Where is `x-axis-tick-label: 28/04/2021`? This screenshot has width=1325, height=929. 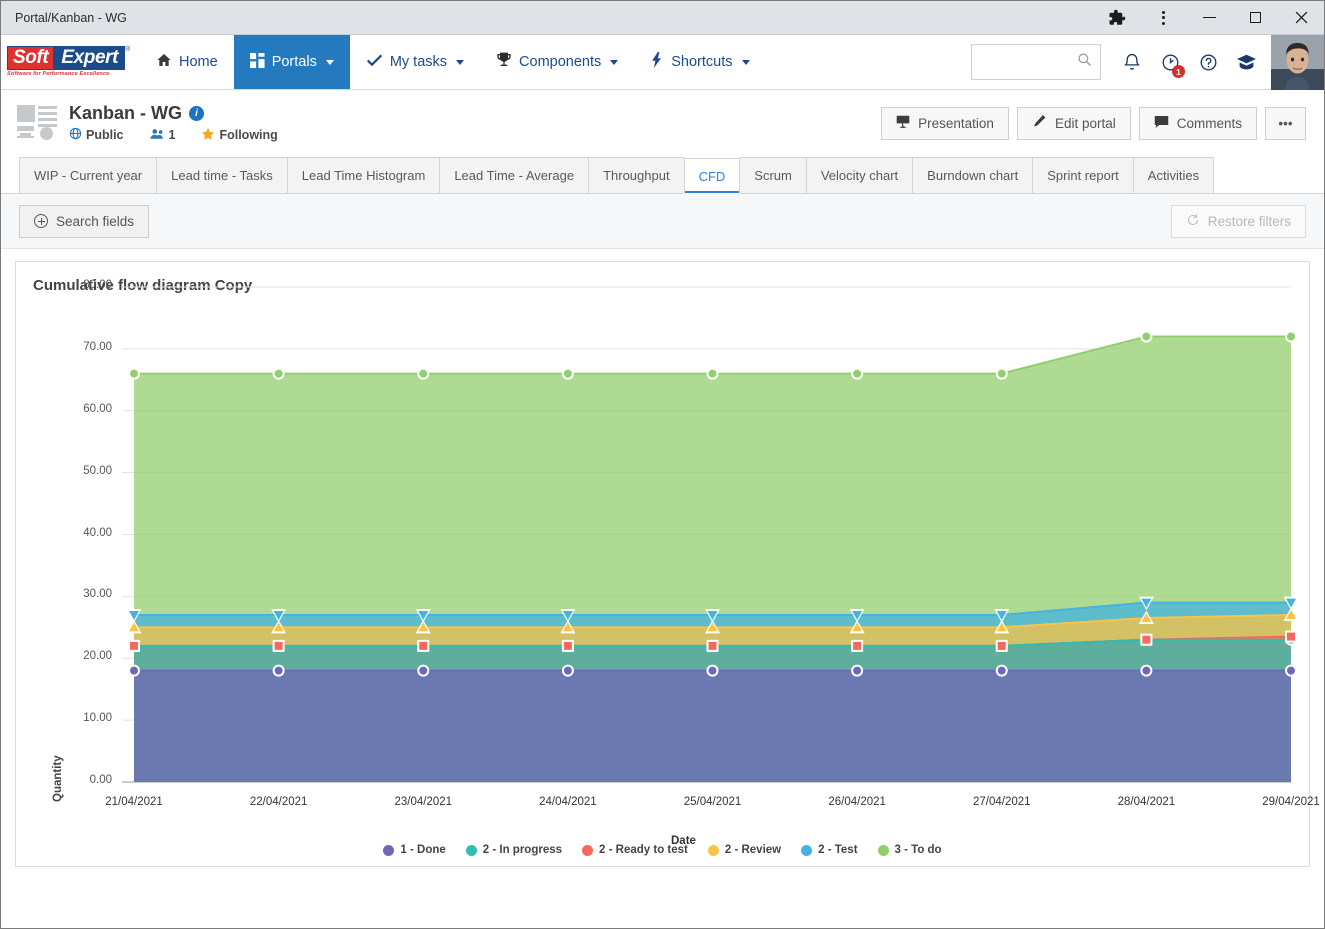
x-axis-tick-label: 28/04/2021 is located at coordinates (1146, 802).